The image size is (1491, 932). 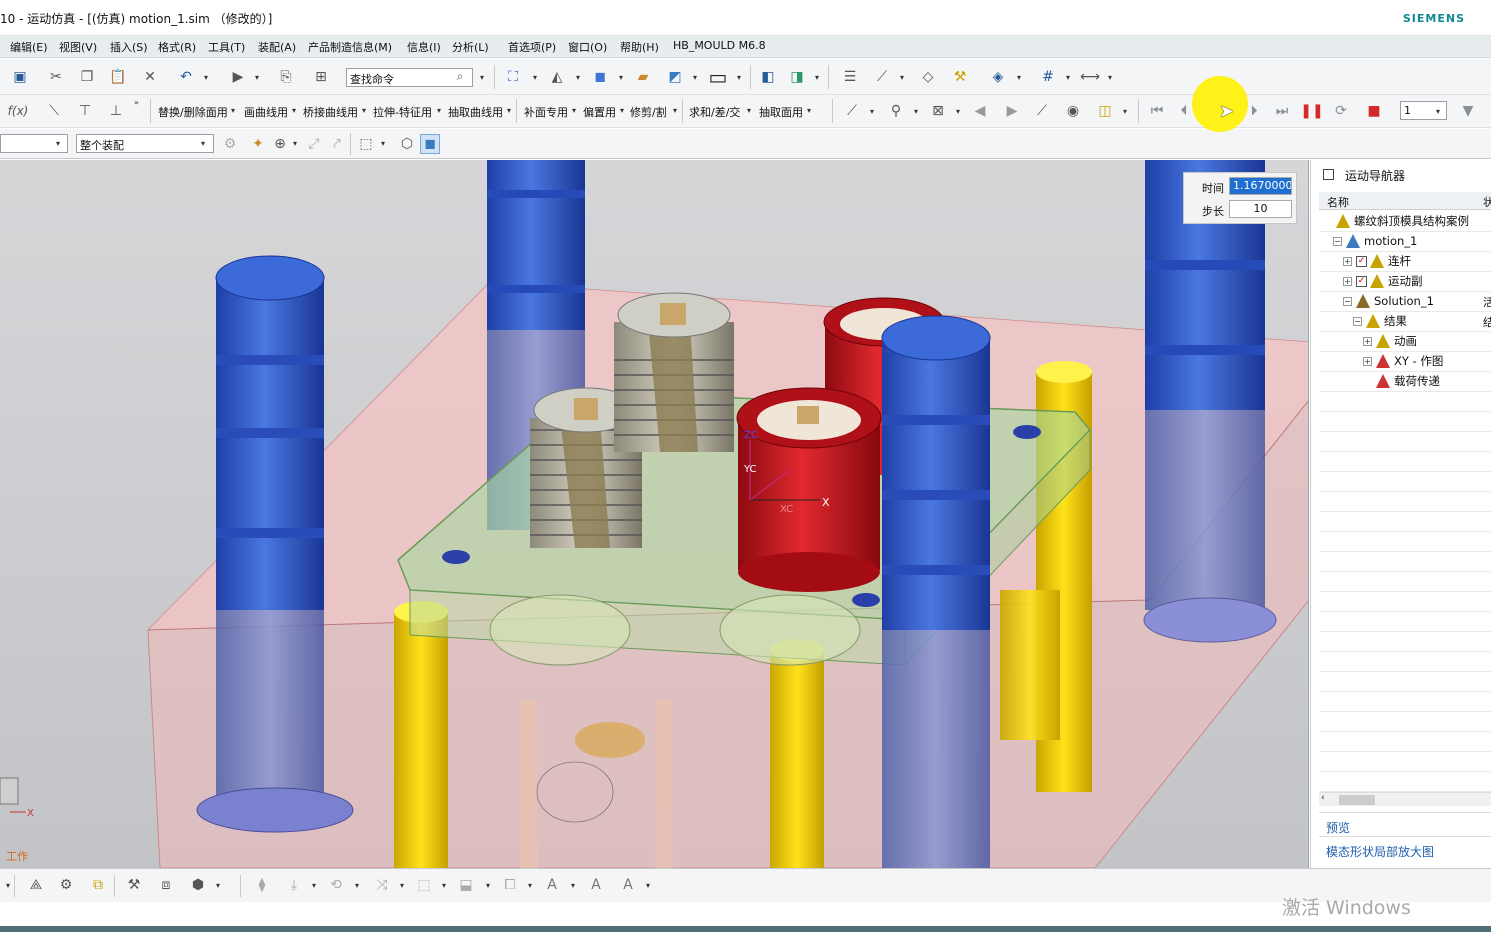 I want to click on menu-extract-curve: 抽取曲线用, so click(x=475, y=112).